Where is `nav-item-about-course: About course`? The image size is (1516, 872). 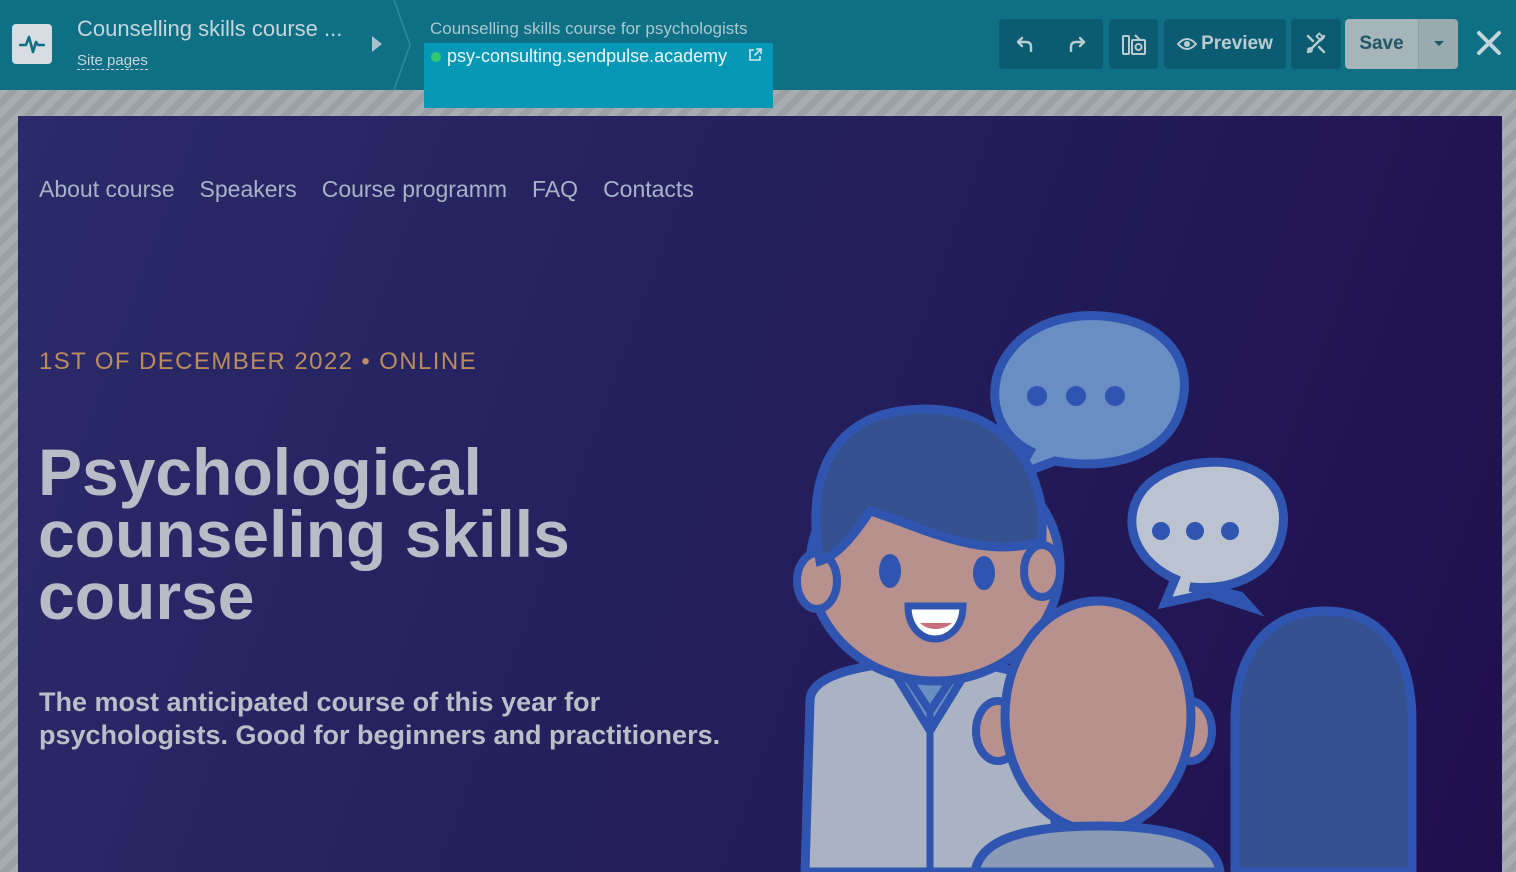 nav-item-about-course: About course is located at coordinates (107, 189).